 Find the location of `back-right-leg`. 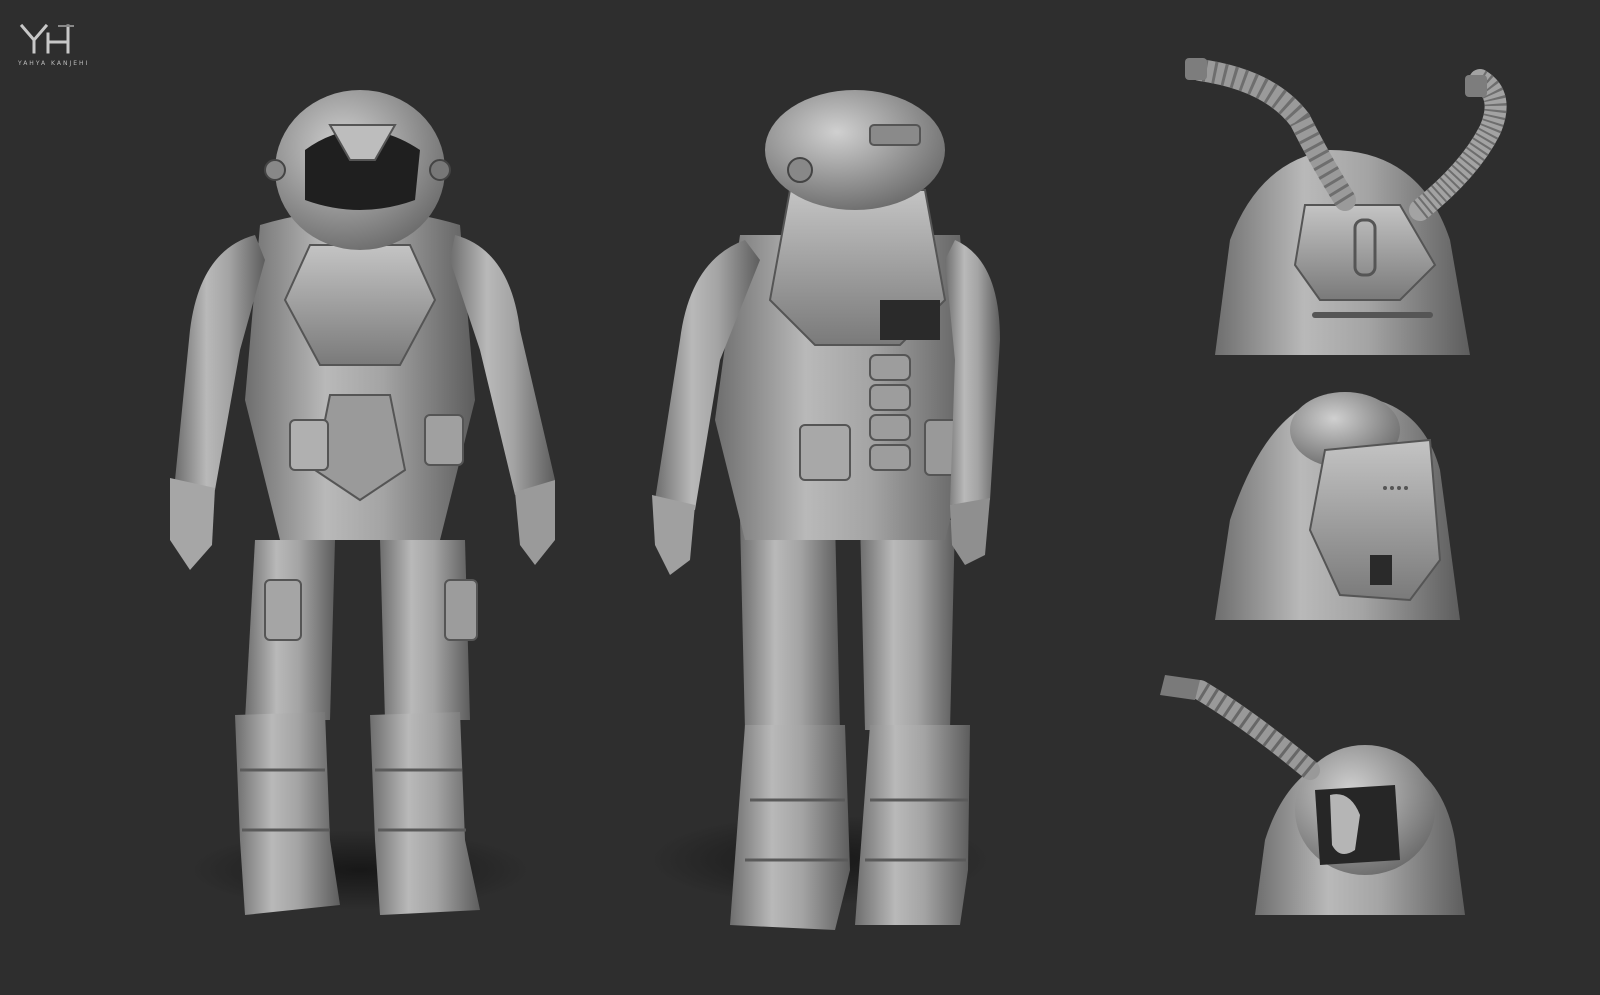

back-right-leg is located at coordinates (907, 625).